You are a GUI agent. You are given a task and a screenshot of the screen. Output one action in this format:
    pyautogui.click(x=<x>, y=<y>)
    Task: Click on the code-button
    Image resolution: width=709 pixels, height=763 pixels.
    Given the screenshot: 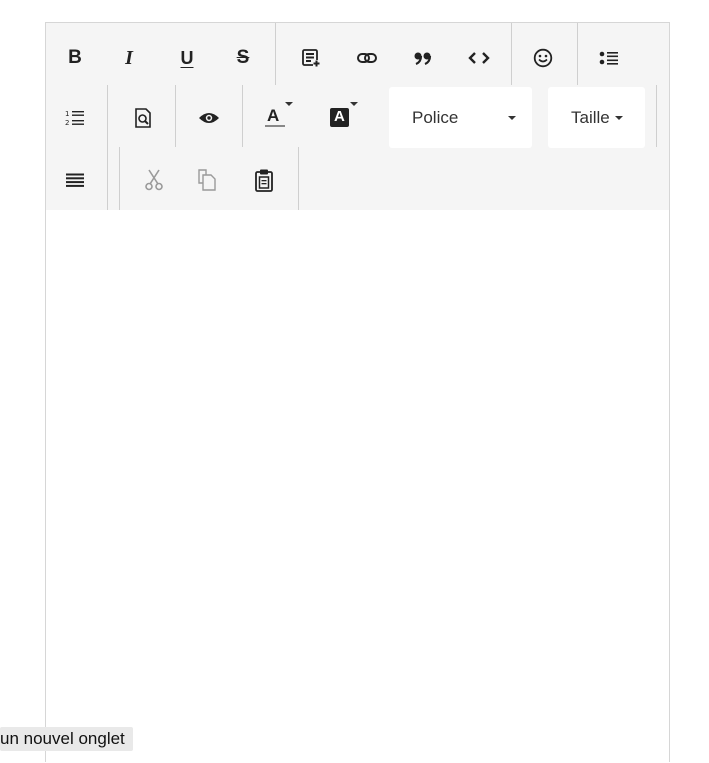 What is the action you would take?
    pyautogui.click(x=479, y=58)
    